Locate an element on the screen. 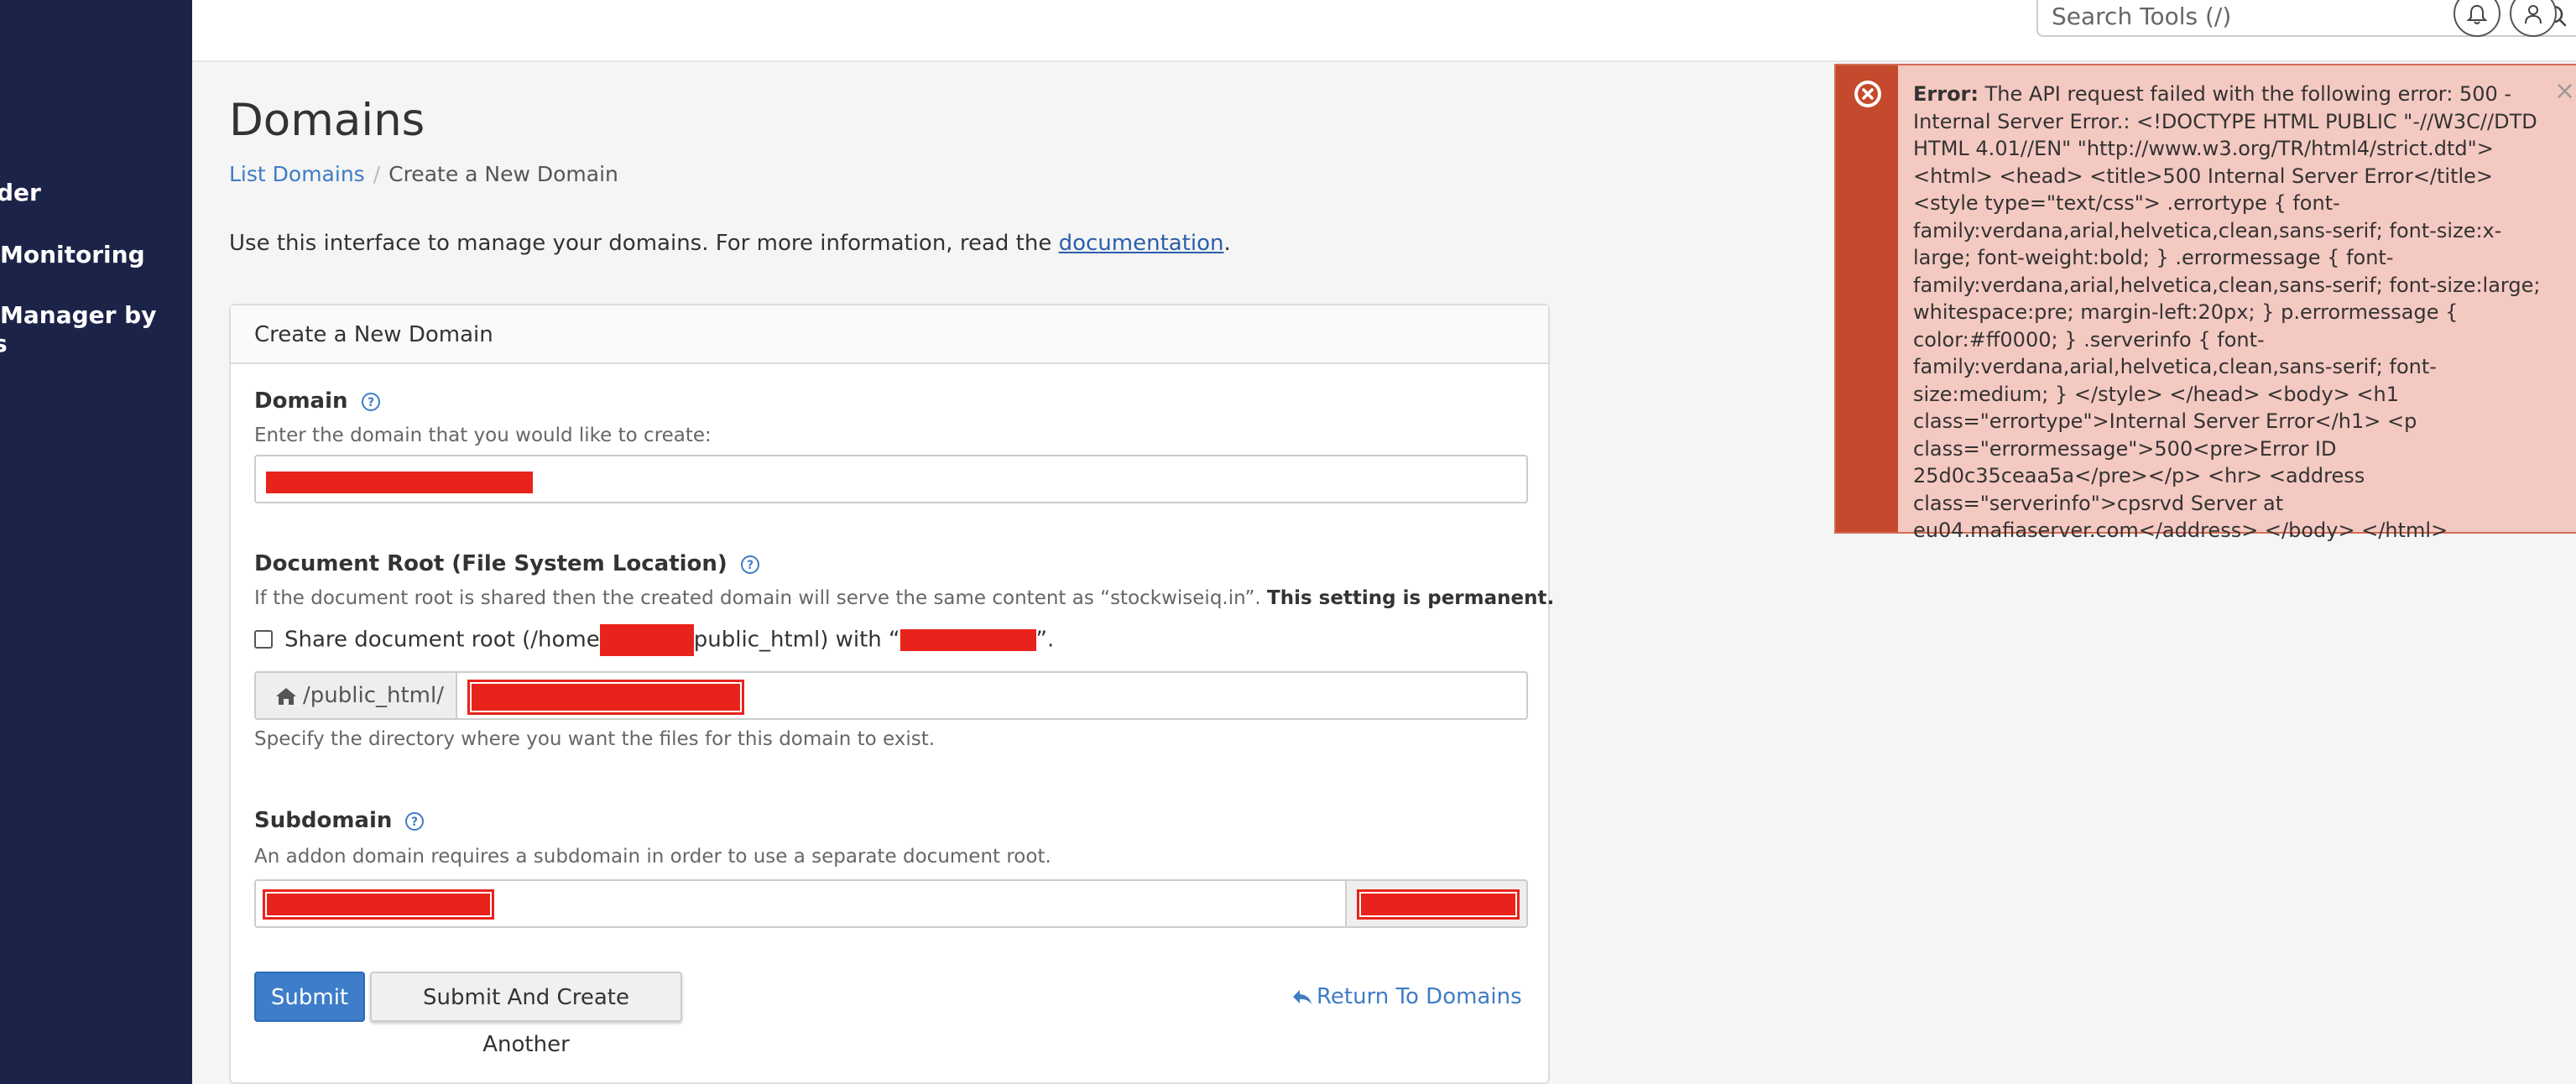 The height and width of the screenshot is (1084, 2576). error-title: Error: is located at coordinates (1946, 94).